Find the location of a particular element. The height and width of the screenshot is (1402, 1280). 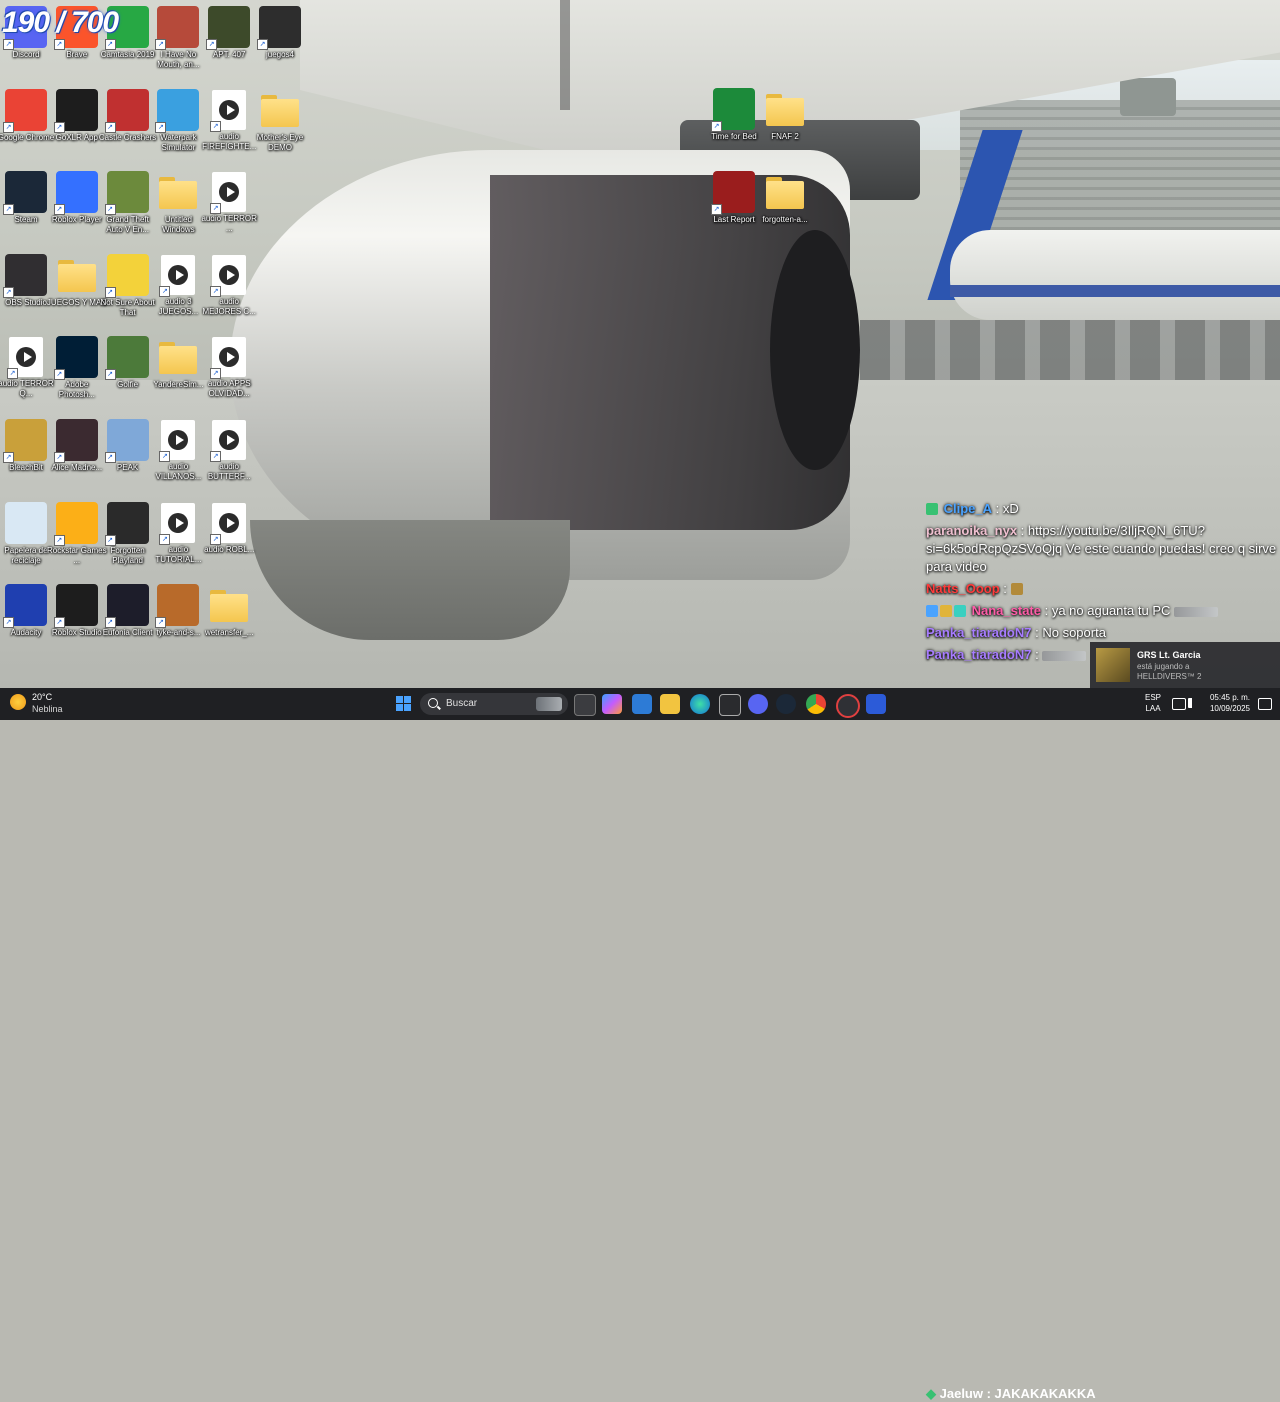

desktop-icon-juegos4: ↗ juegos4 is located at coordinates (280, 33).